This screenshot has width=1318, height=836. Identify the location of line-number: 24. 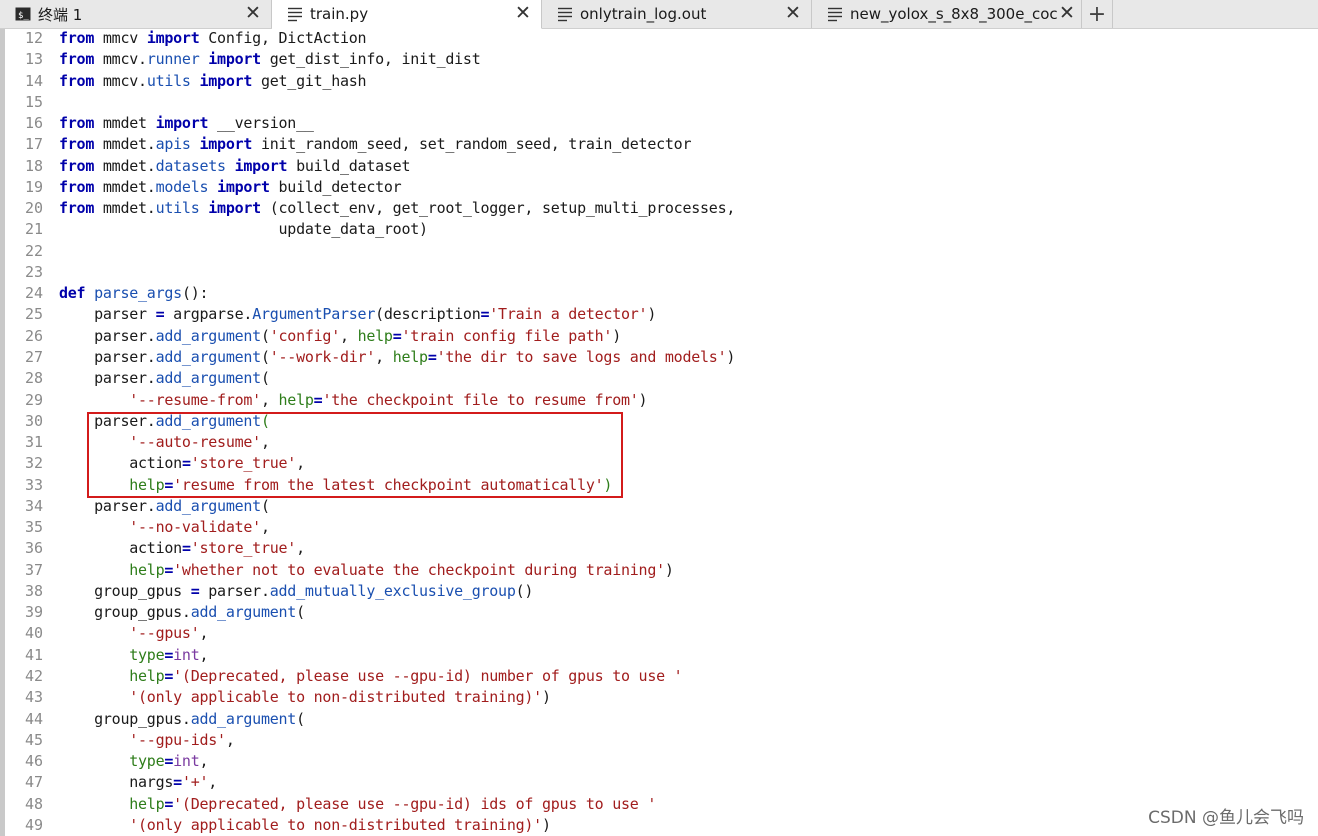
(33, 293).